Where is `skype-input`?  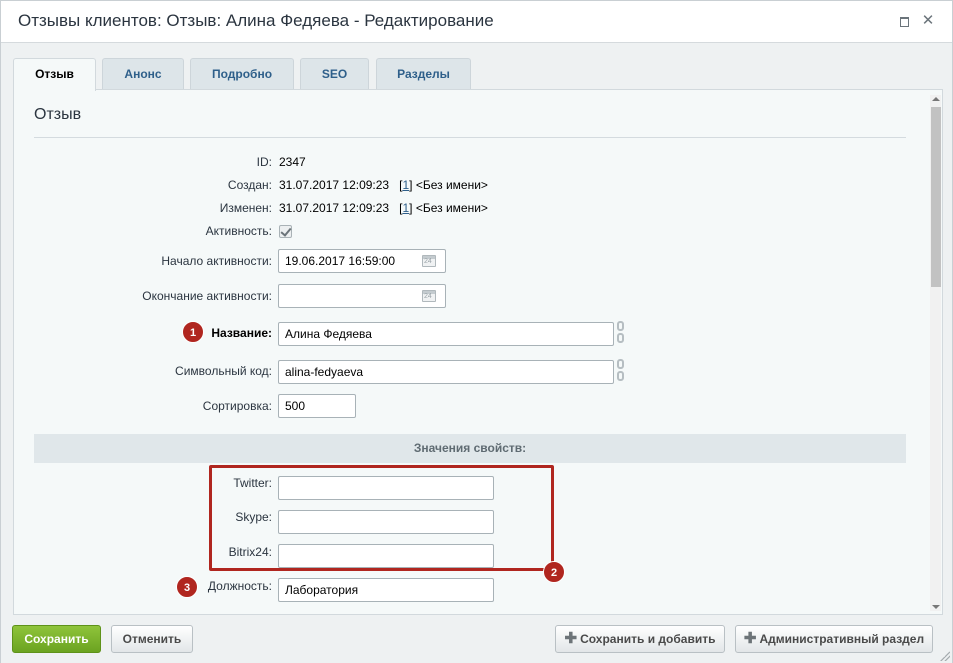 skype-input is located at coordinates (386, 522).